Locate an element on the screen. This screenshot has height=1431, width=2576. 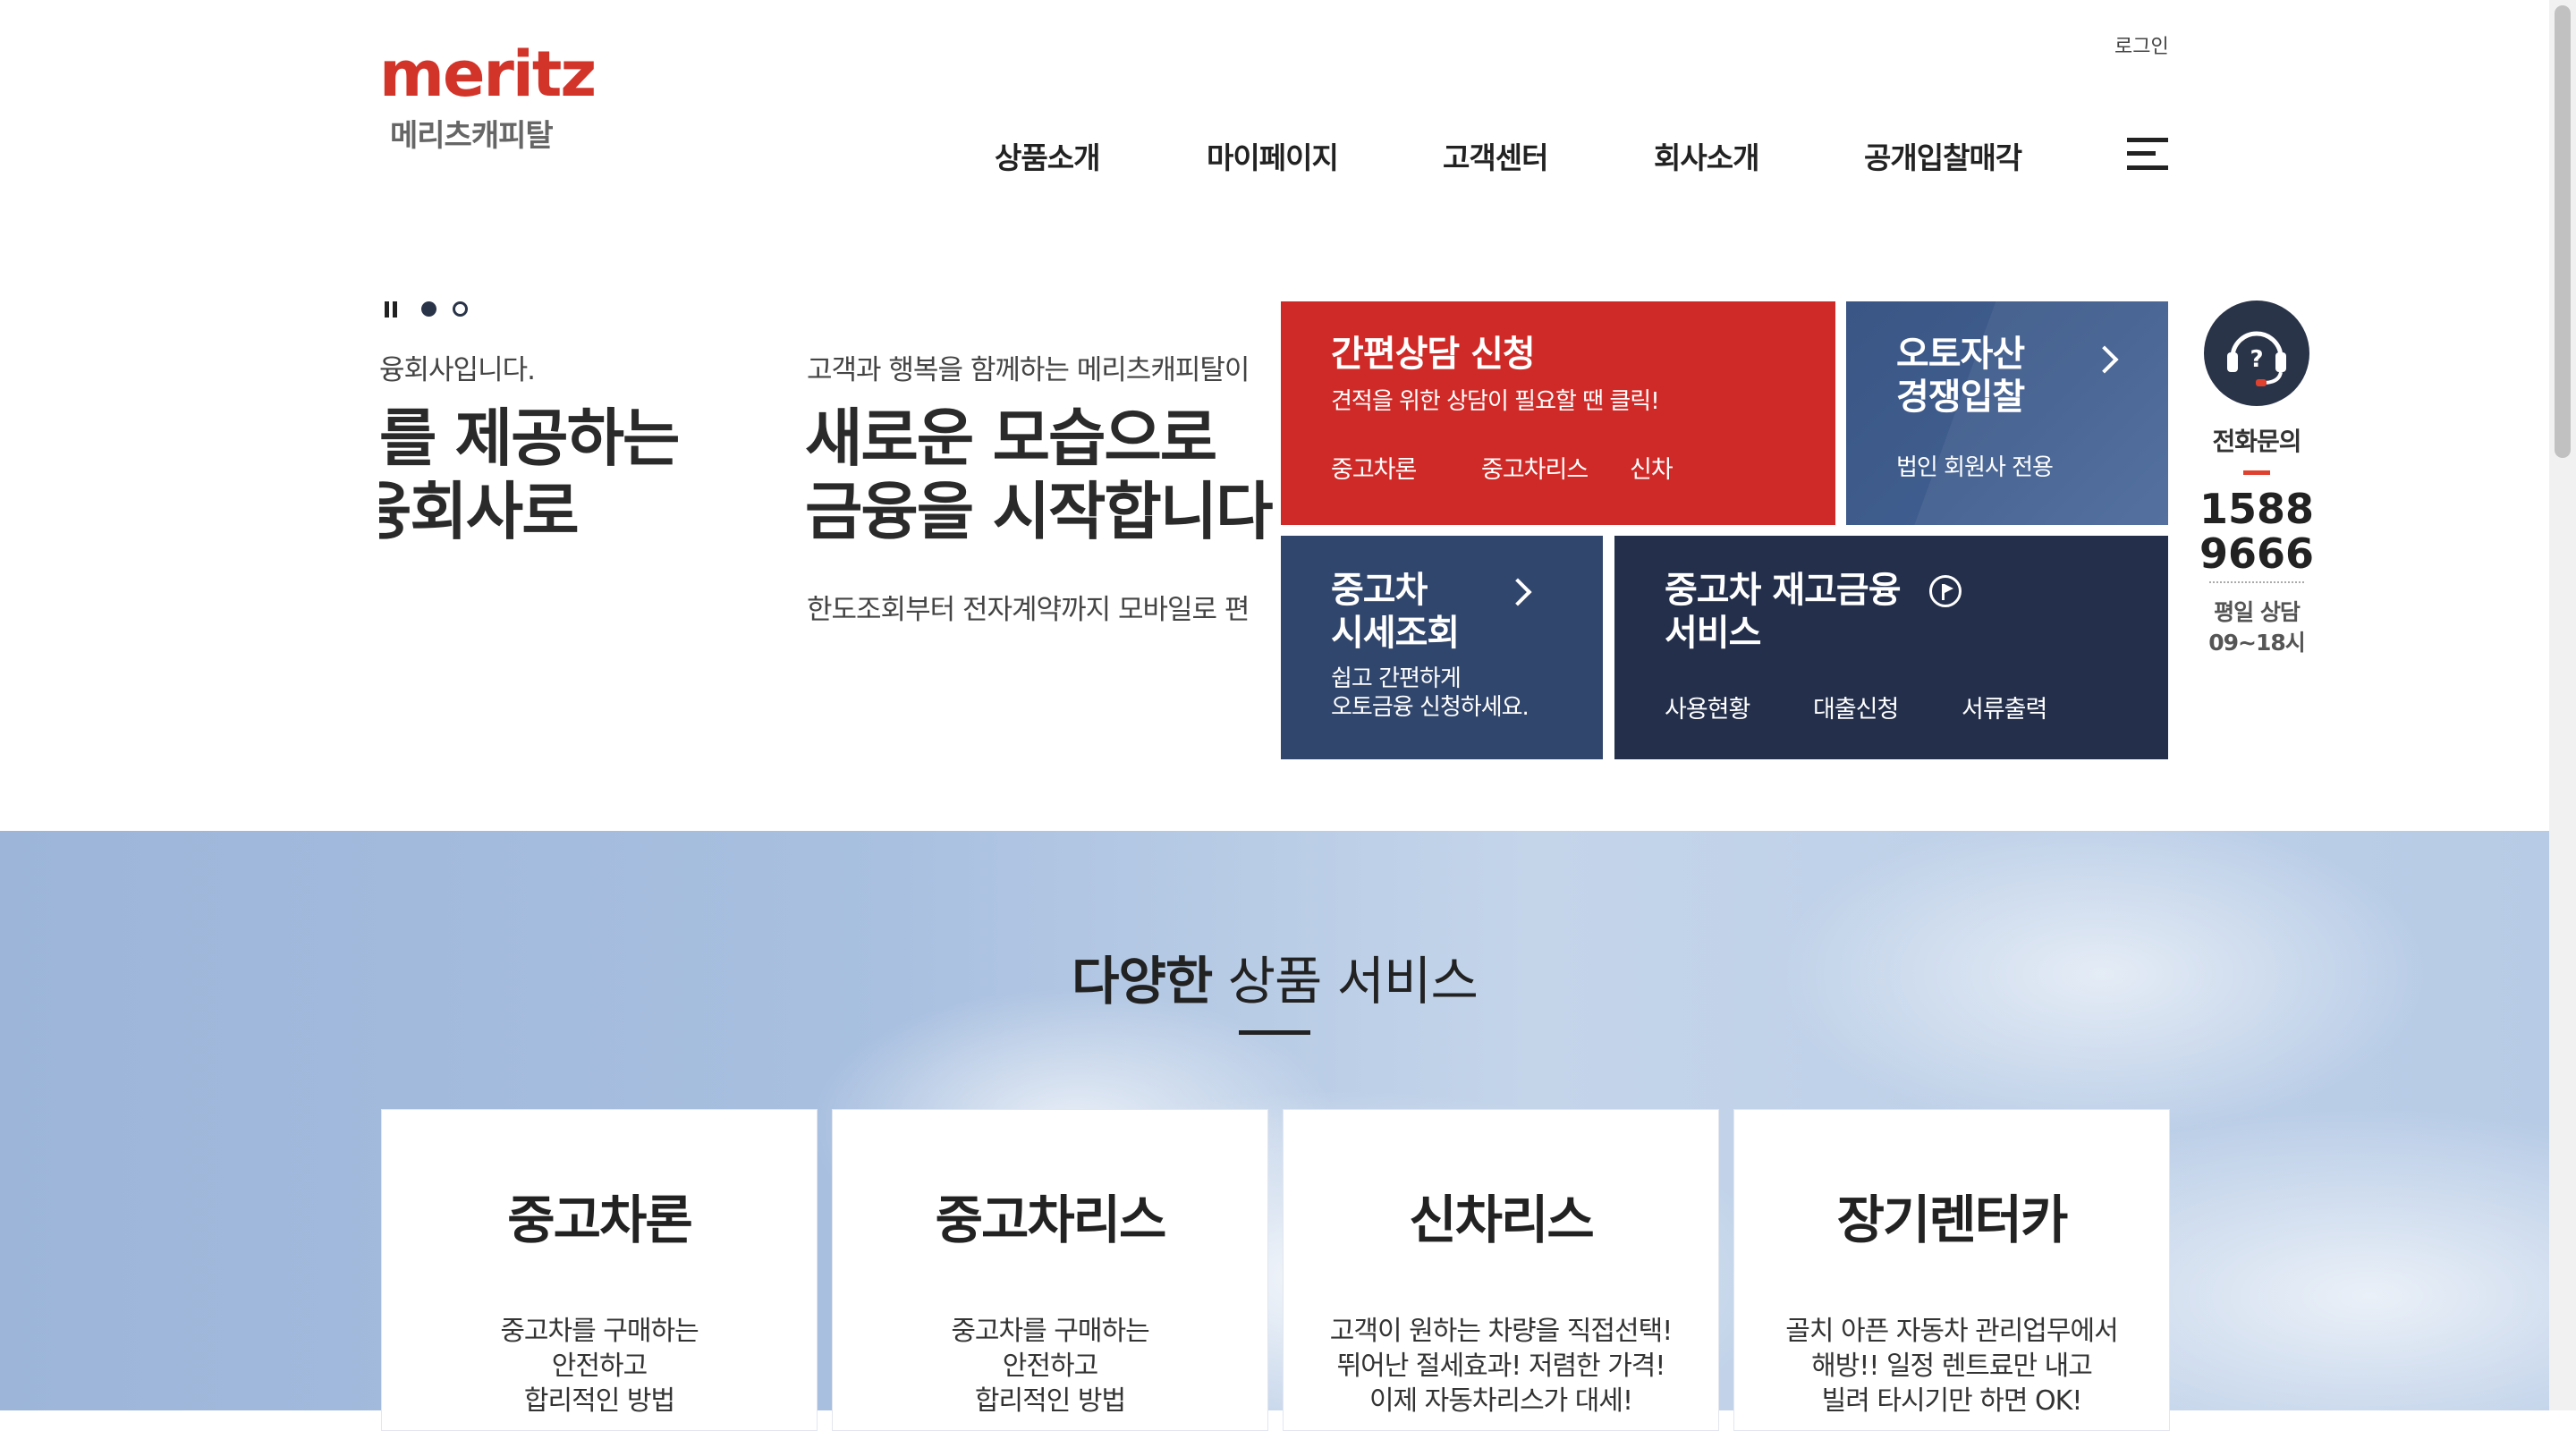
prev-slide-heading-line1: 를 제공하는 is located at coordinates (529, 439).